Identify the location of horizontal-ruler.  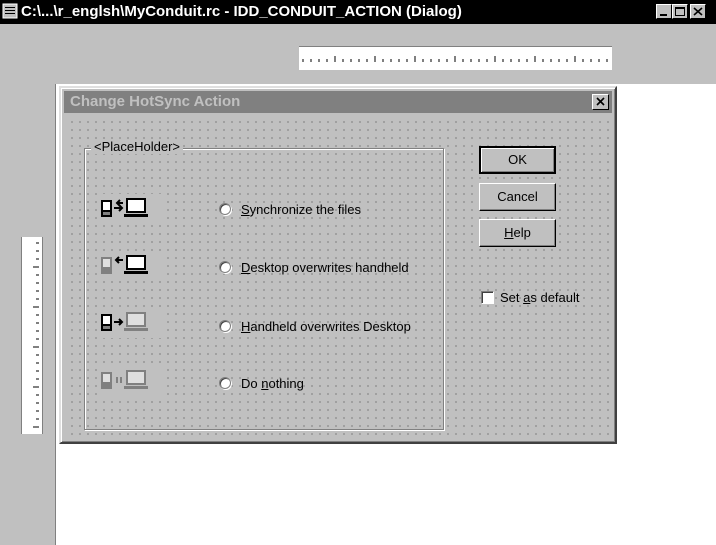
(455, 58).